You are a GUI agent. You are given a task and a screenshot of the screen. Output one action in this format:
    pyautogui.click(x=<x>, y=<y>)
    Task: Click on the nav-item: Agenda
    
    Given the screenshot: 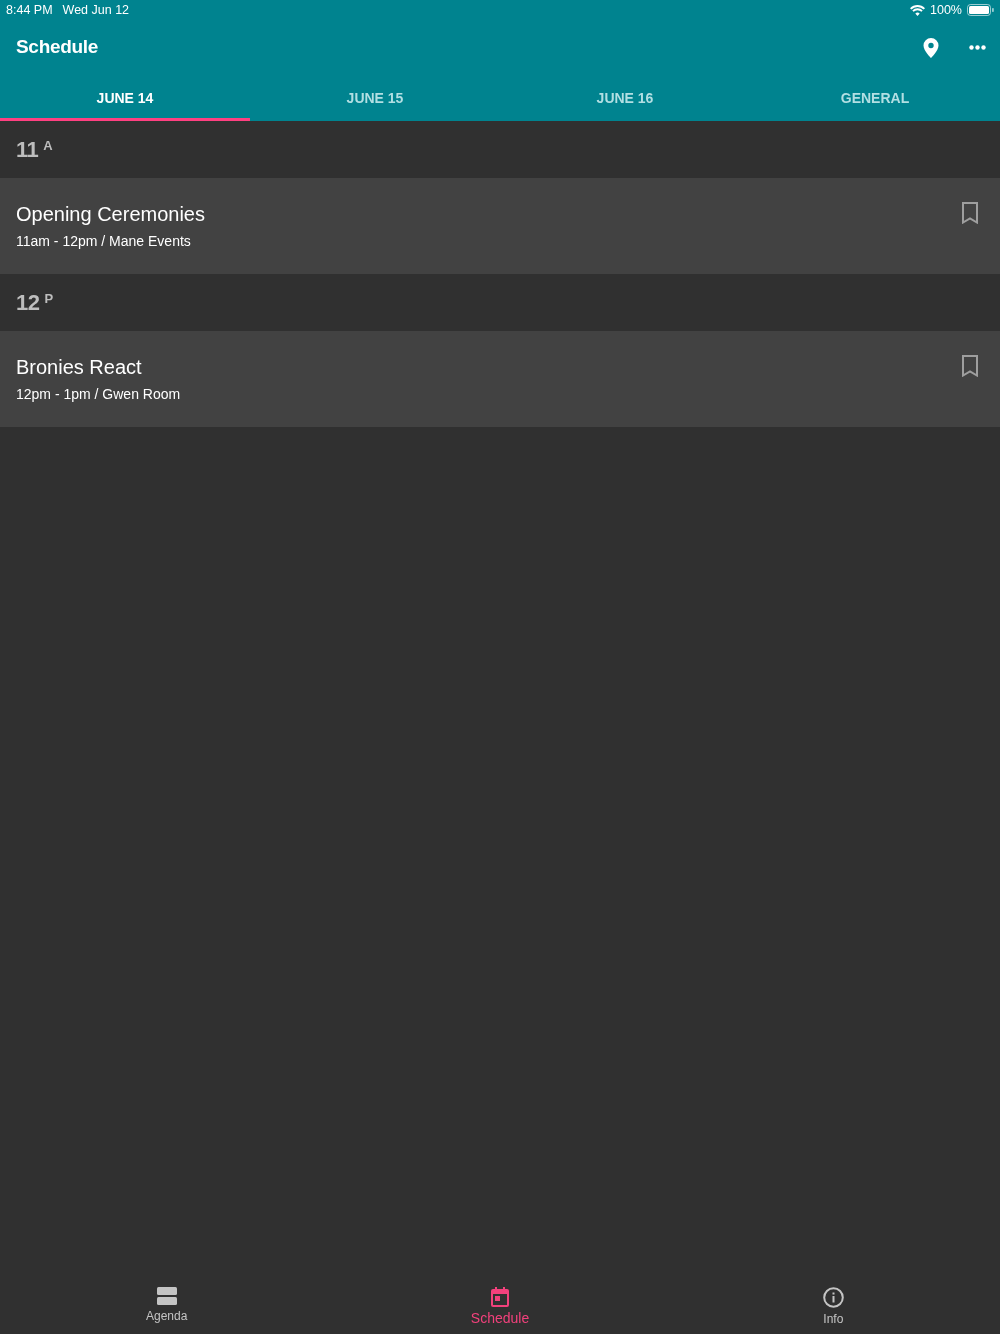 What is the action you would take?
    pyautogui.click(x=167, y=1304)
    